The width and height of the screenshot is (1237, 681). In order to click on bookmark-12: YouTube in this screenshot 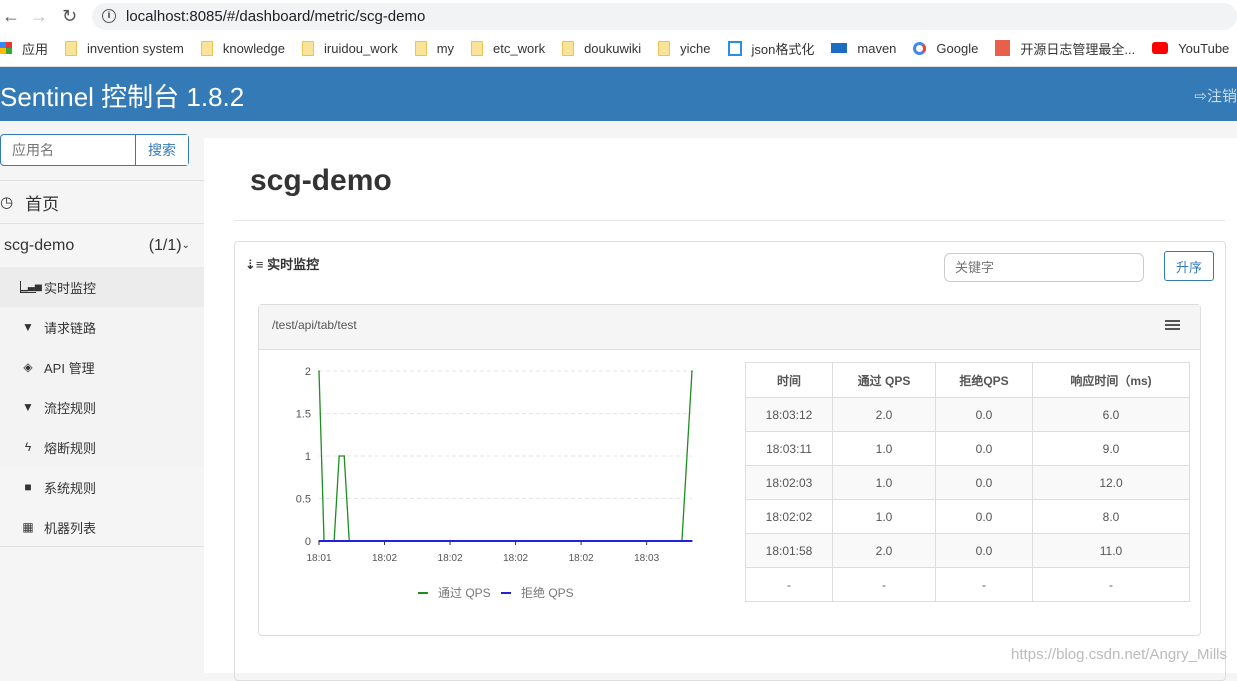, I will do `click(1190, 48)`.